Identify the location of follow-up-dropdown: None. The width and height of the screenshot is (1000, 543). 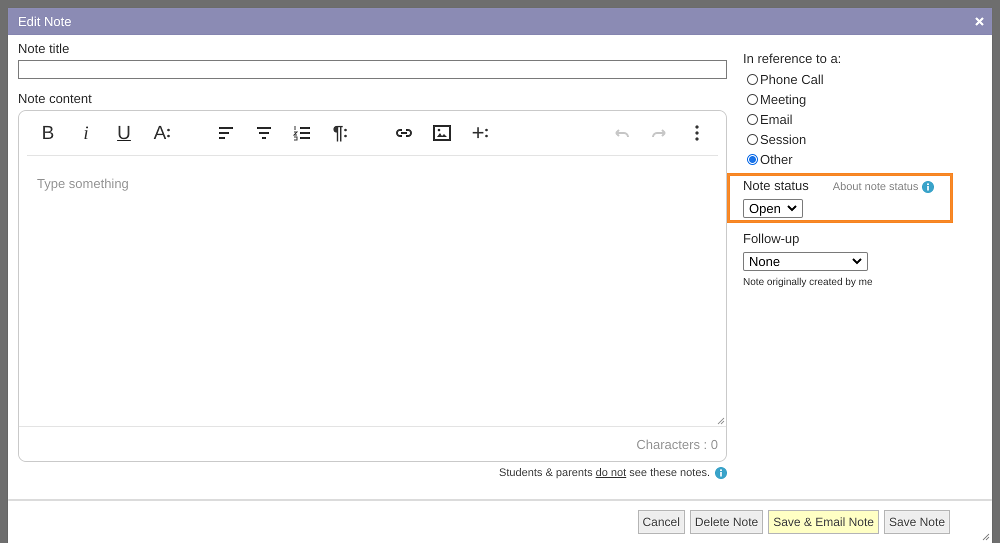
(805, 261).